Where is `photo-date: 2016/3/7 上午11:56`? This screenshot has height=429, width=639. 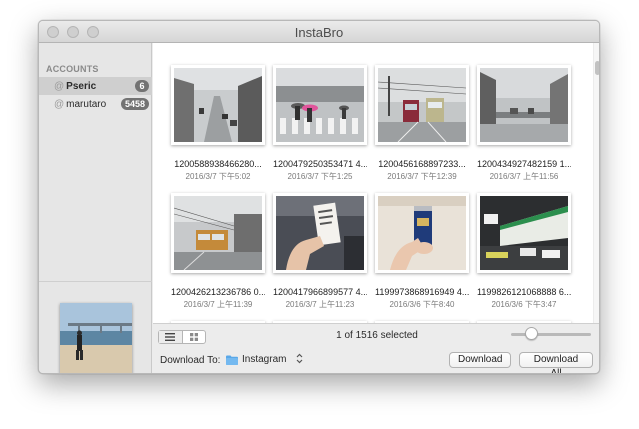 photo-date: 2016/3/7 上午11:56 is located at coordinates (524, 176).